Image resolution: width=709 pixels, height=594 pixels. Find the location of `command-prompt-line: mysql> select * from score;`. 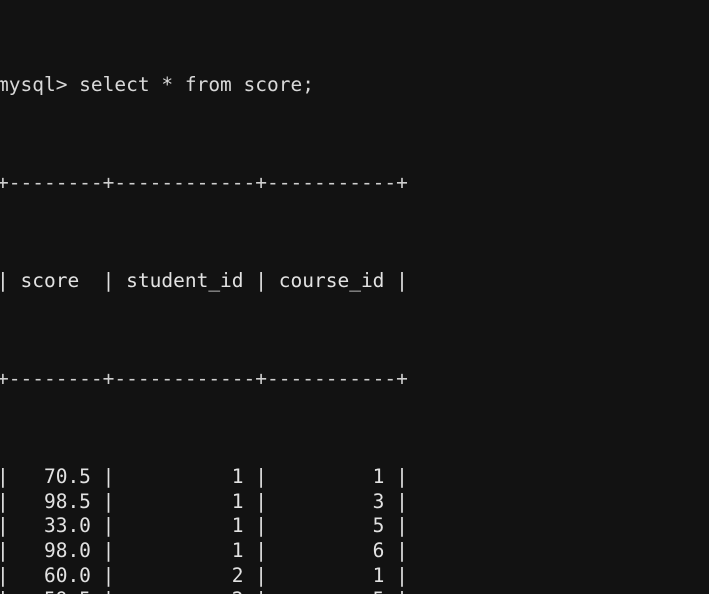

command-prompt-line: mysql> select * from score; is located at coordinates (157, 84).